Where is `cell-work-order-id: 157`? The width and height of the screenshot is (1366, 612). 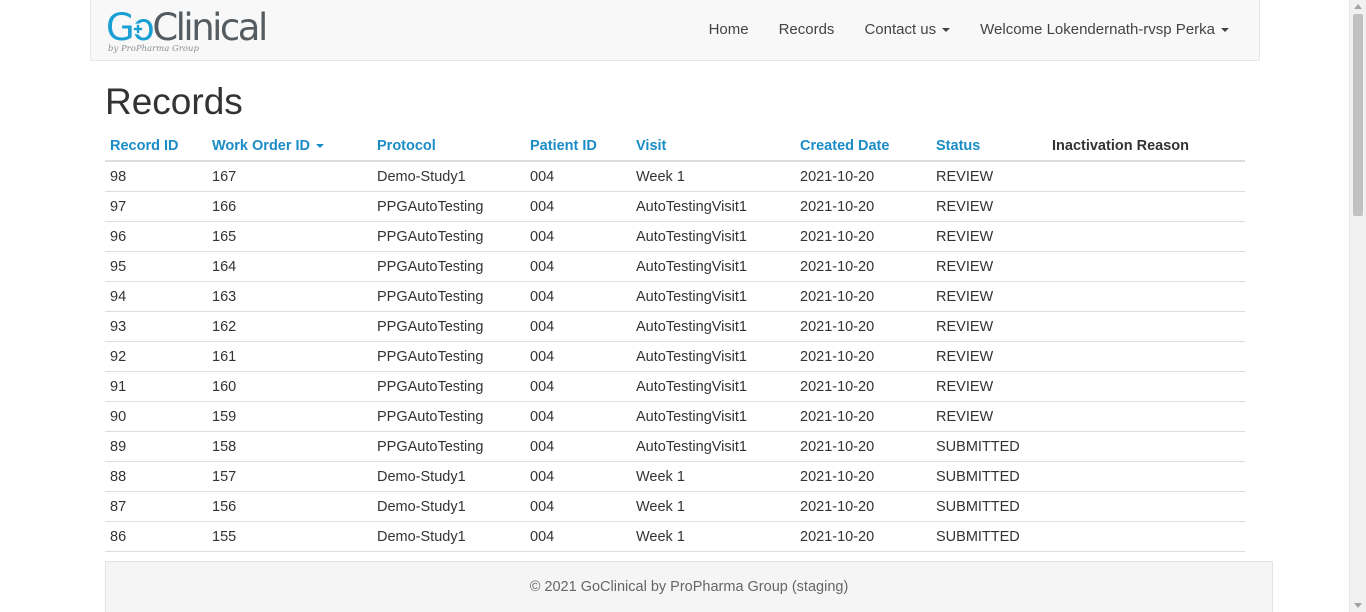 cell-work-order-id: 157 is located at coordinates (289, 476).